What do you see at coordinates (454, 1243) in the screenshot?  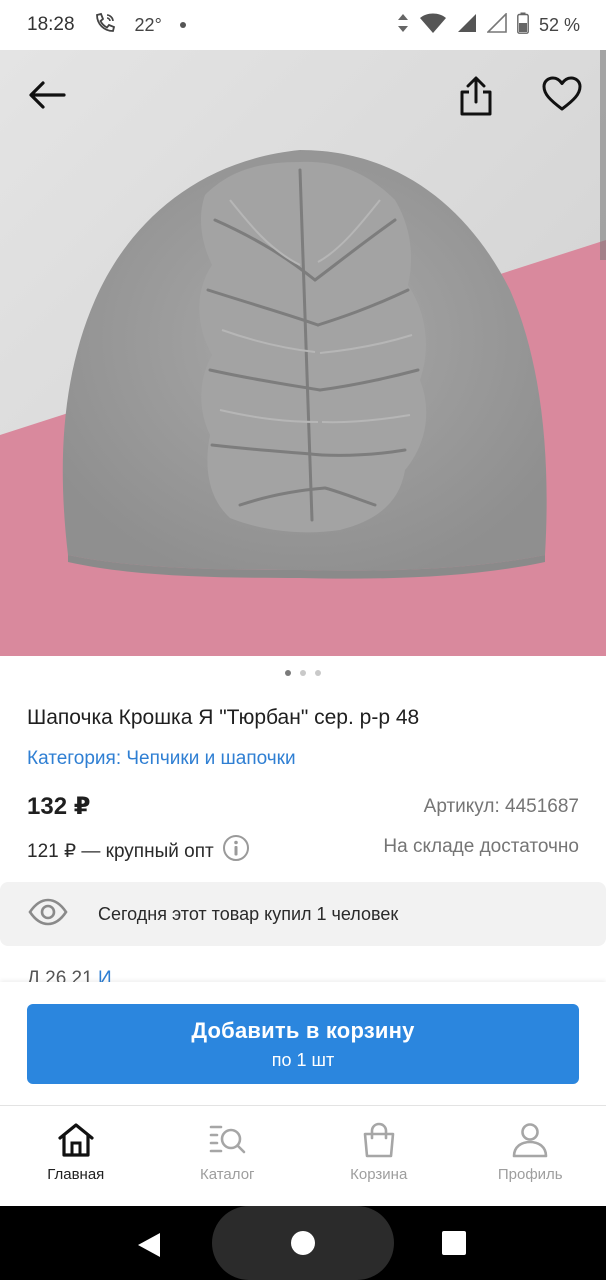 I see `system-recents-button` at bounding box center [454, 1243].